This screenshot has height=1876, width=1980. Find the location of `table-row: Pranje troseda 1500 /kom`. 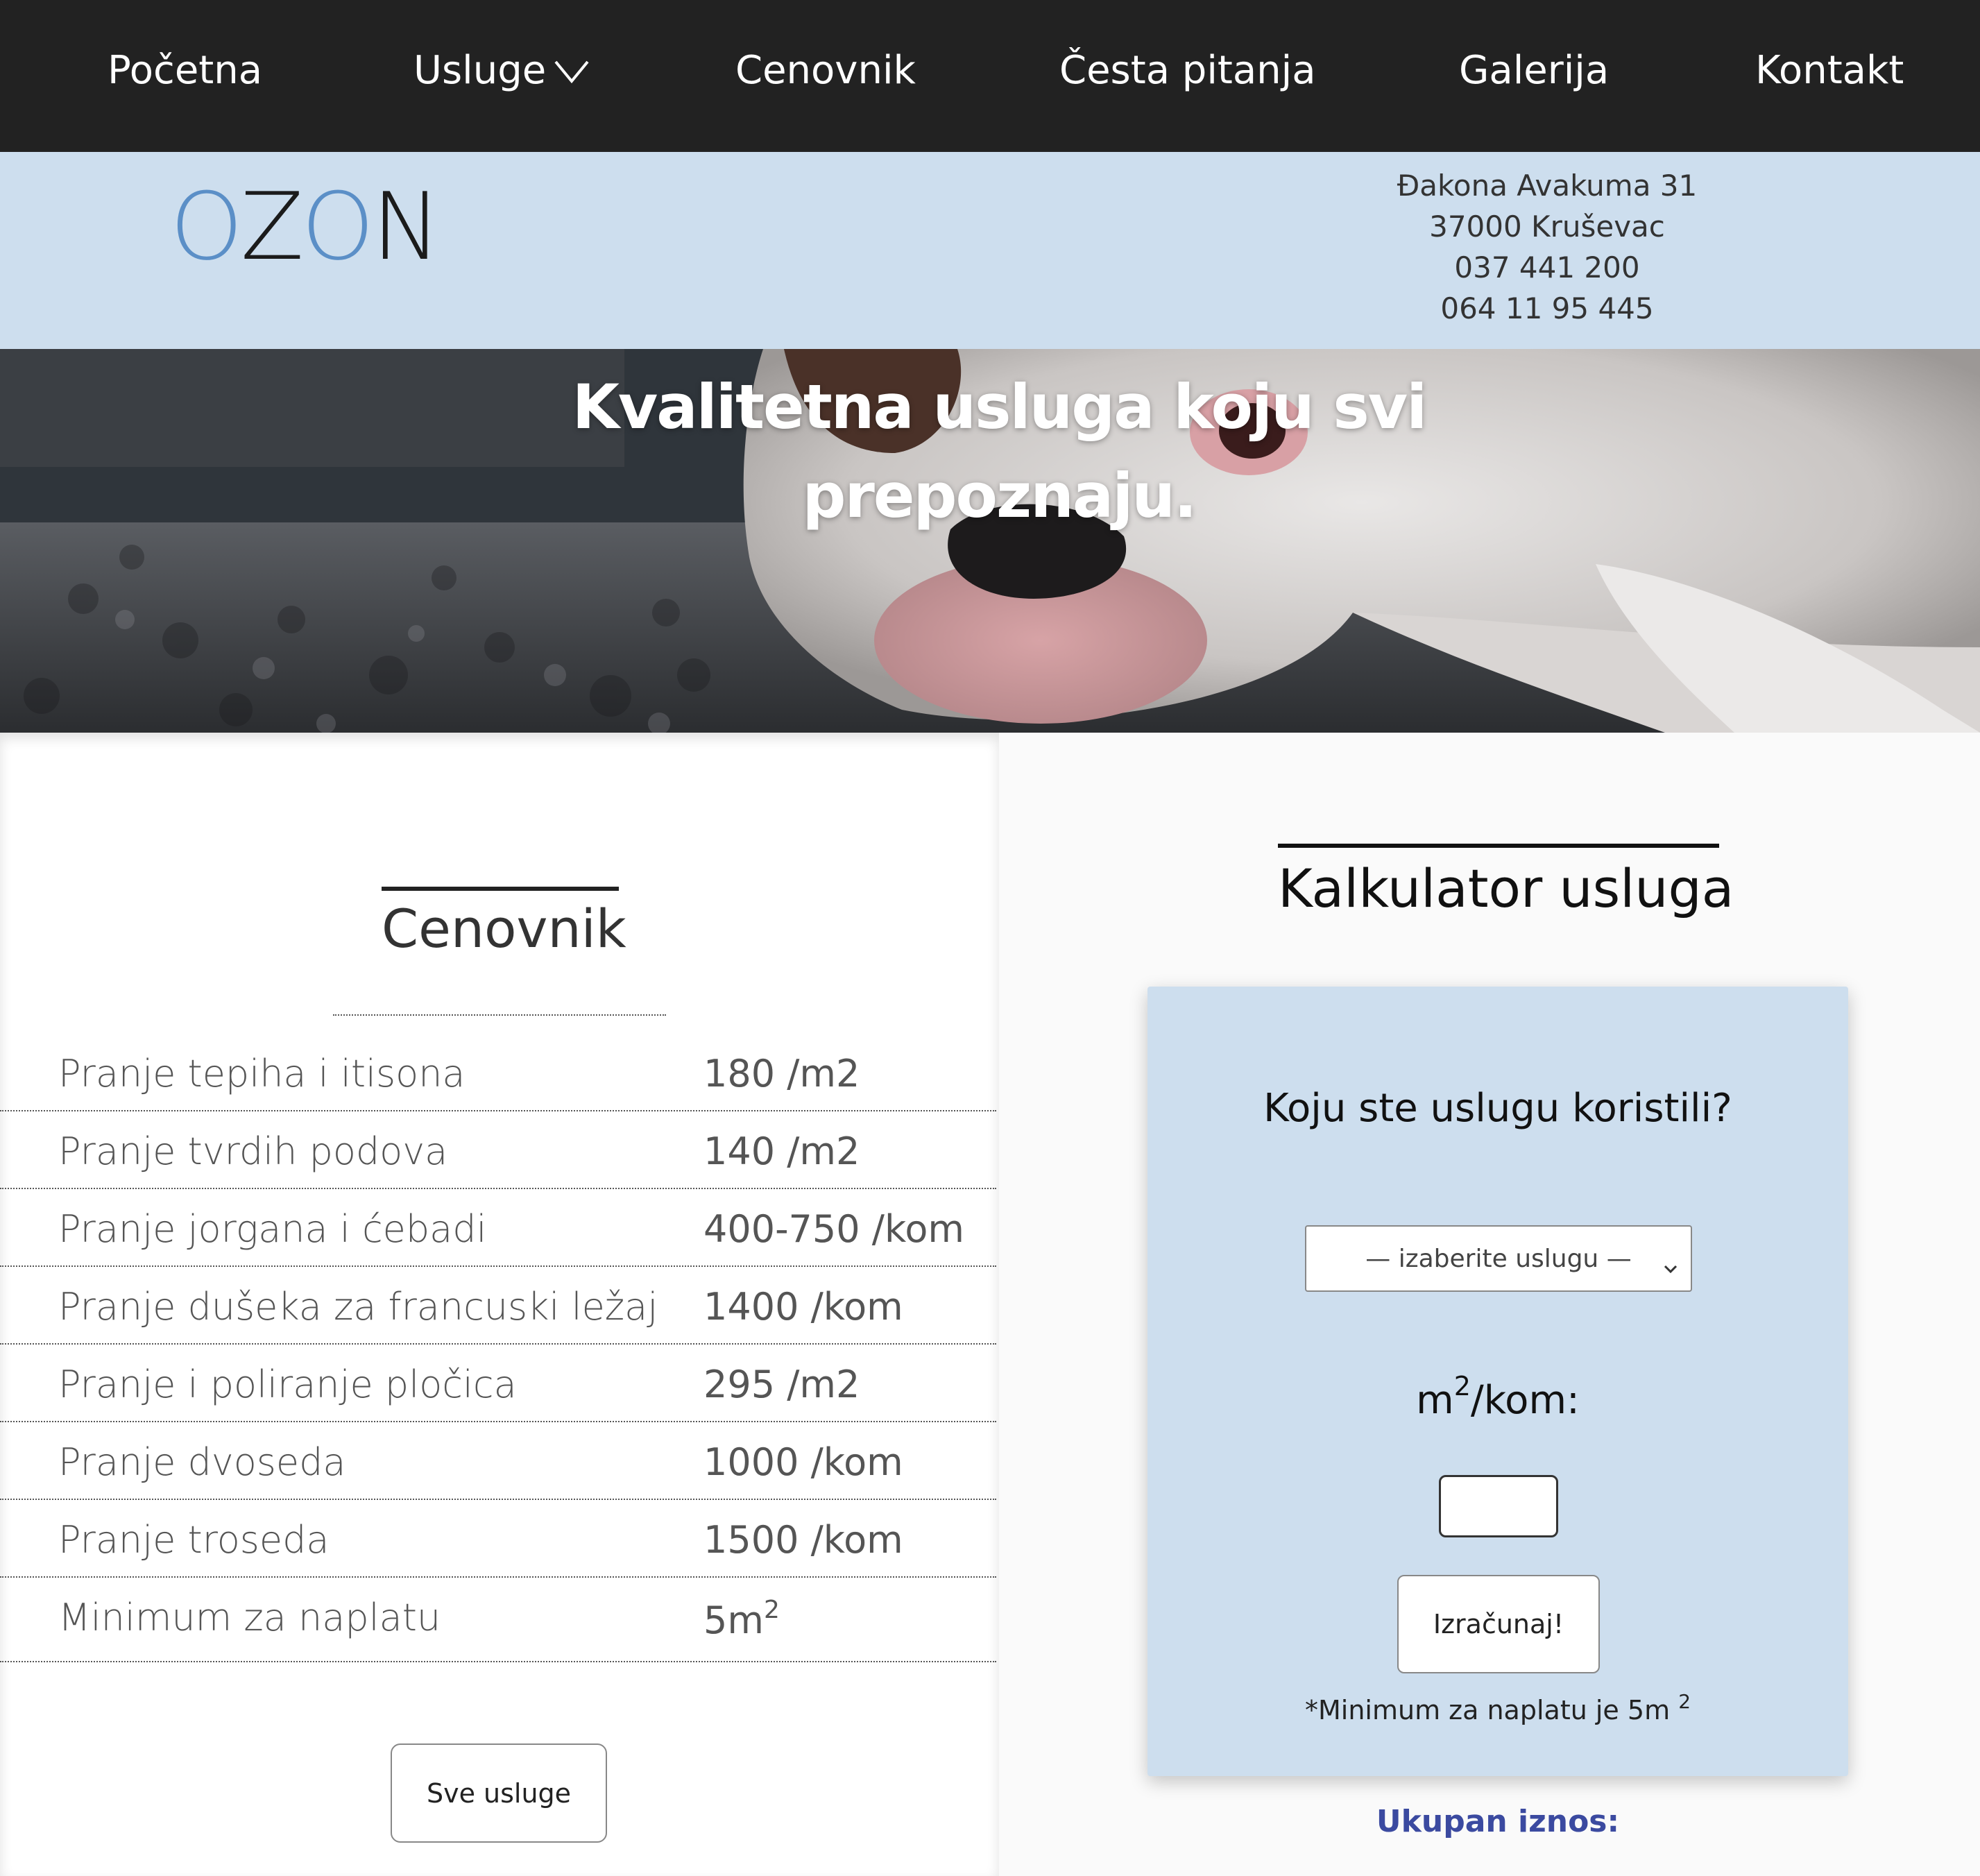

table-row: Pranje troseda 1500 /kom is located at coordinates (498, 1539).